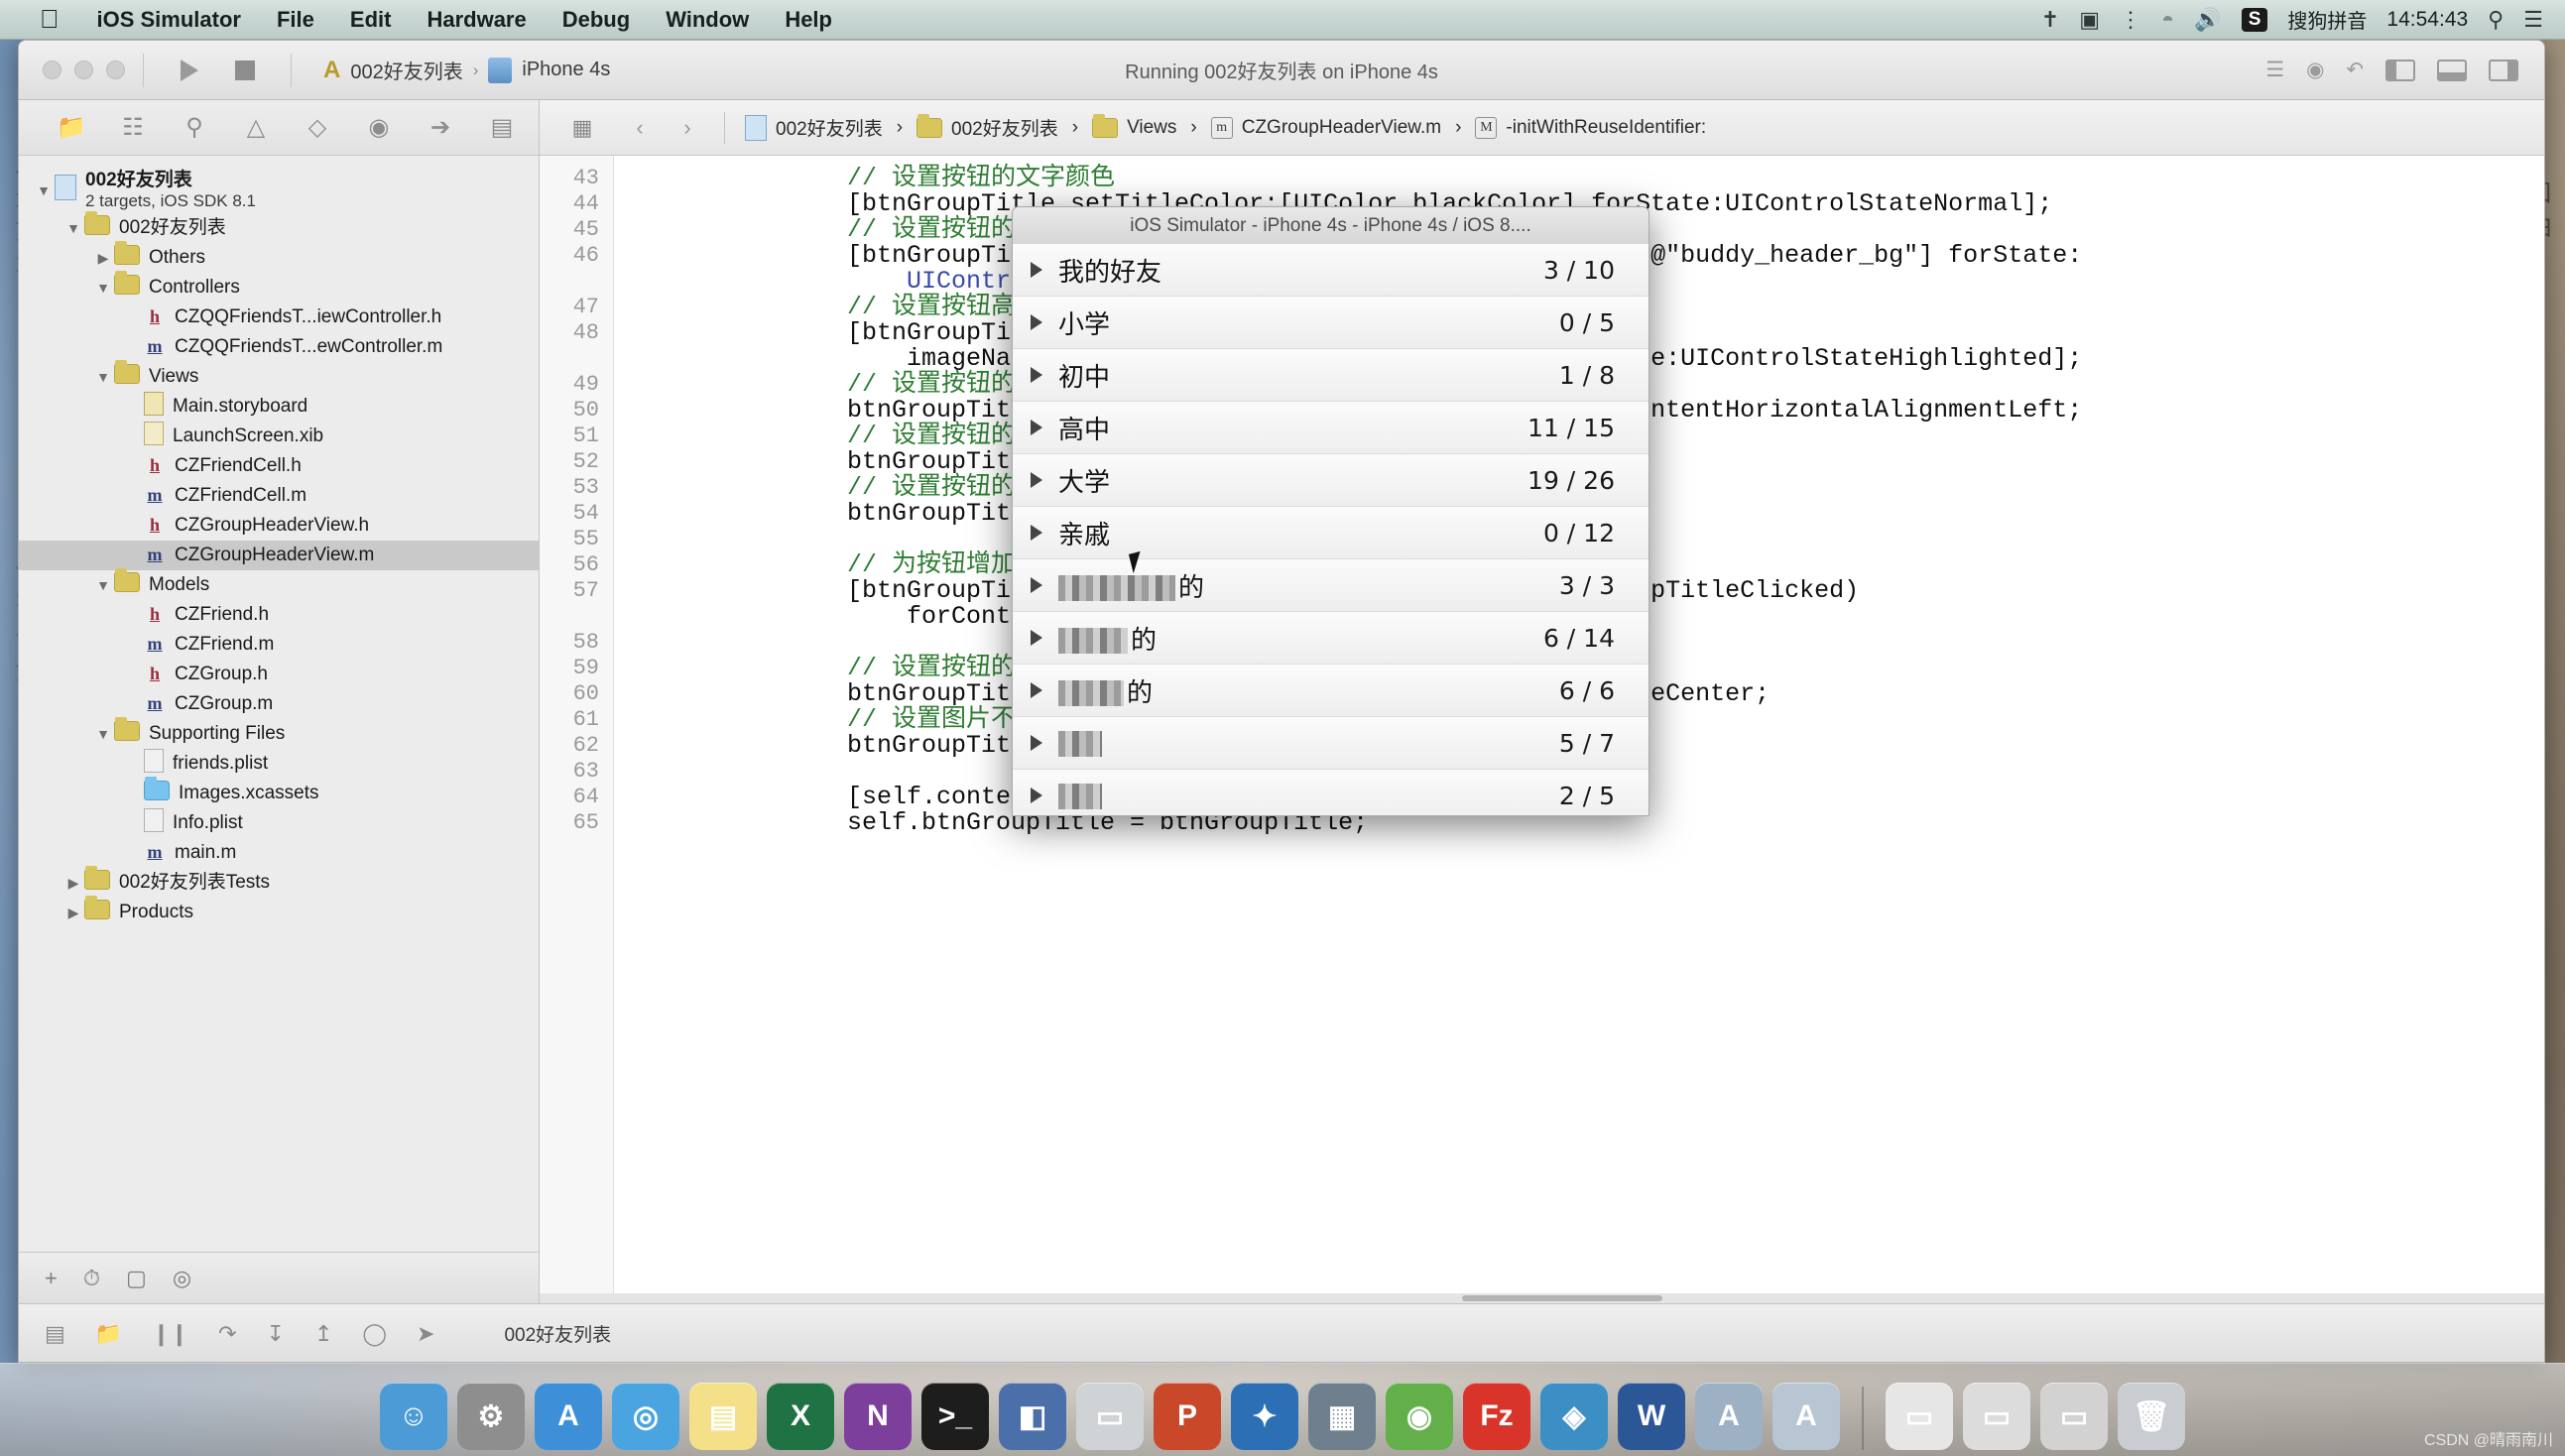 The image size is (2565, 1456). What do you see at coordinates (2496, 20) in the screenshot?
I see `search-icon: ⚲` at bounding box center [2496, 20].